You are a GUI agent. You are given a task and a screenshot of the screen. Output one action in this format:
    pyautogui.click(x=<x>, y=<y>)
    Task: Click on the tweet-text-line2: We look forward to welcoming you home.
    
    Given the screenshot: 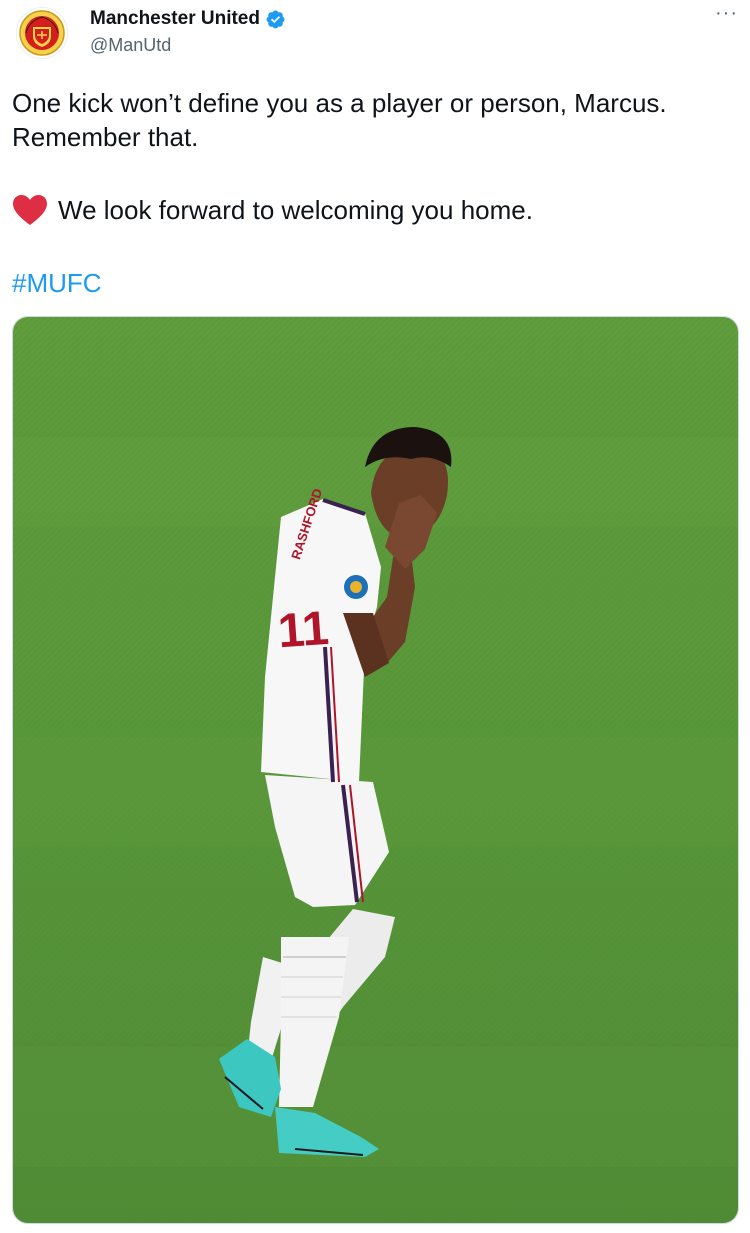 What is the action you would take?
    pyautogui.click(x=295, y=210)
    